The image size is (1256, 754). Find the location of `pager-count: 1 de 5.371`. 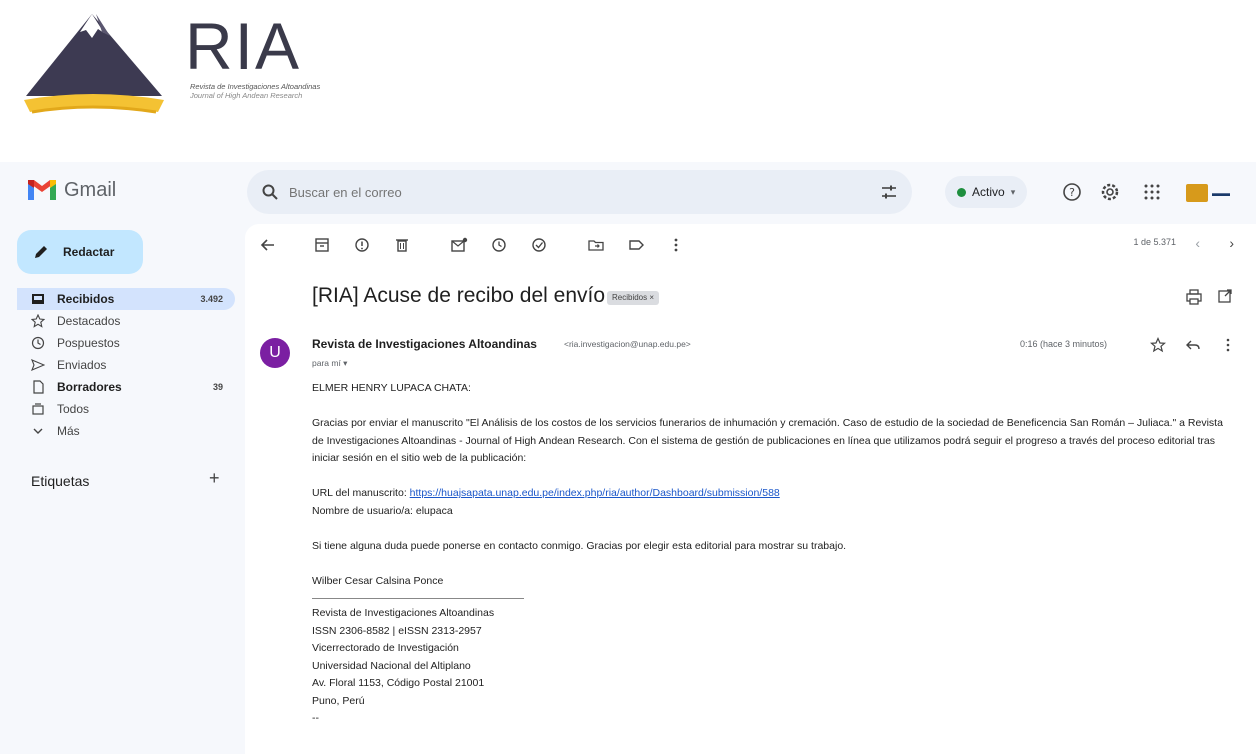

pager-count: 1 de 5.371 is located at coordinates (1154, 242).